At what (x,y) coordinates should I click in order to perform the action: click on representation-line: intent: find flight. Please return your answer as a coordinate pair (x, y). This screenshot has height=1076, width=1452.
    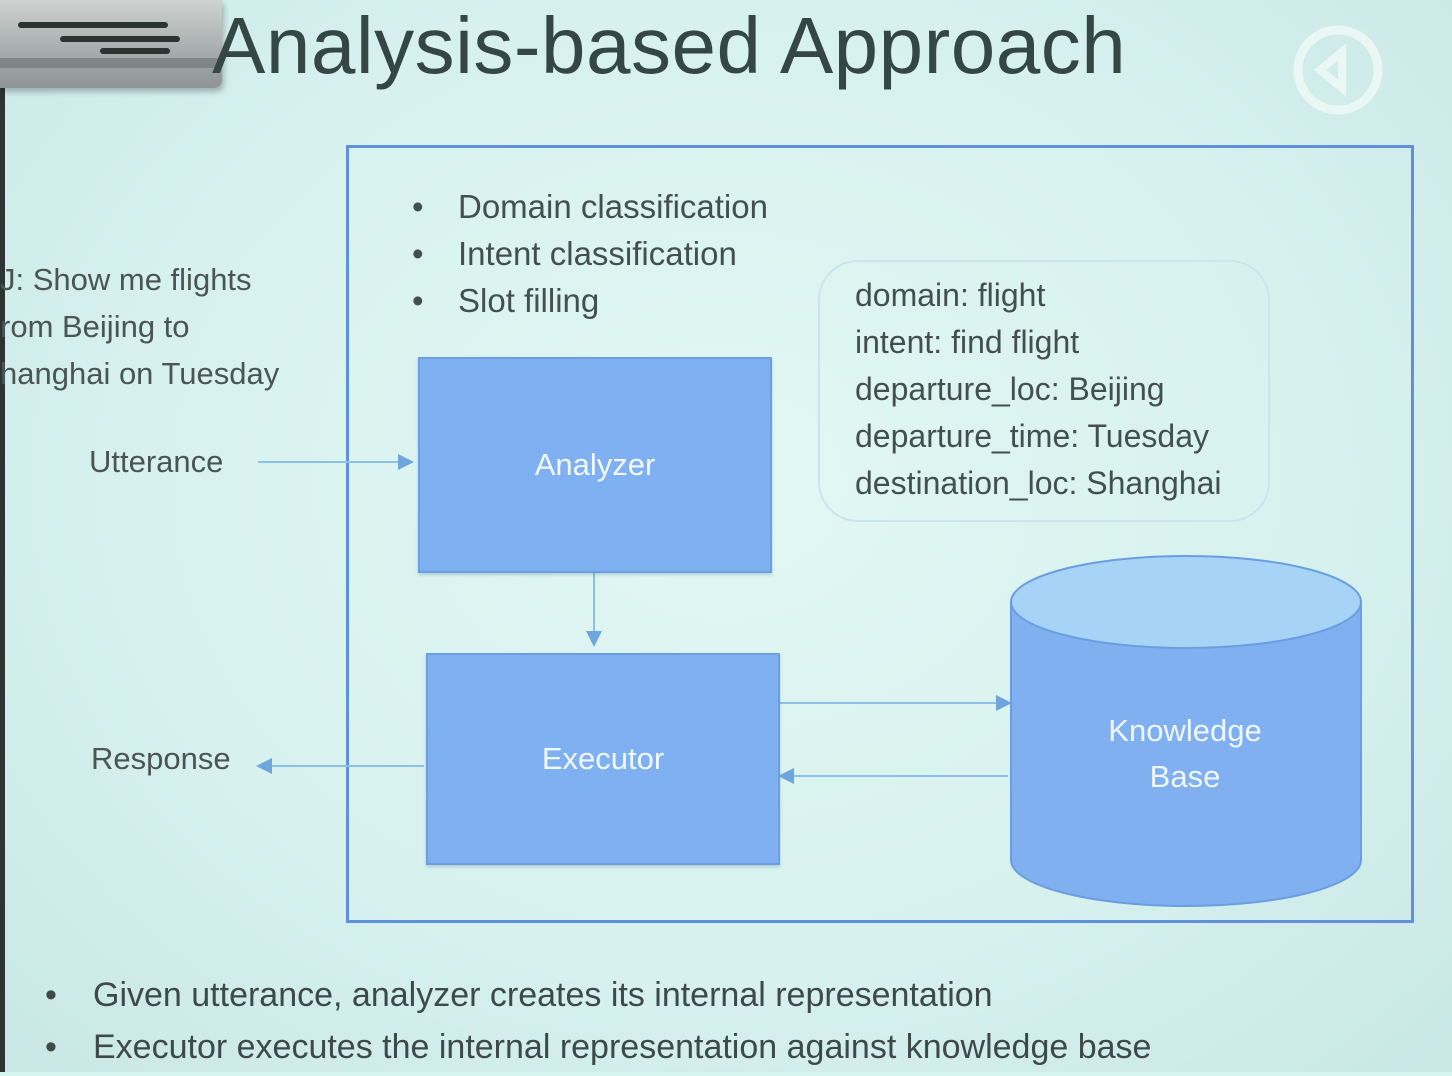
    Looking at the image, I should click on (967, 342).